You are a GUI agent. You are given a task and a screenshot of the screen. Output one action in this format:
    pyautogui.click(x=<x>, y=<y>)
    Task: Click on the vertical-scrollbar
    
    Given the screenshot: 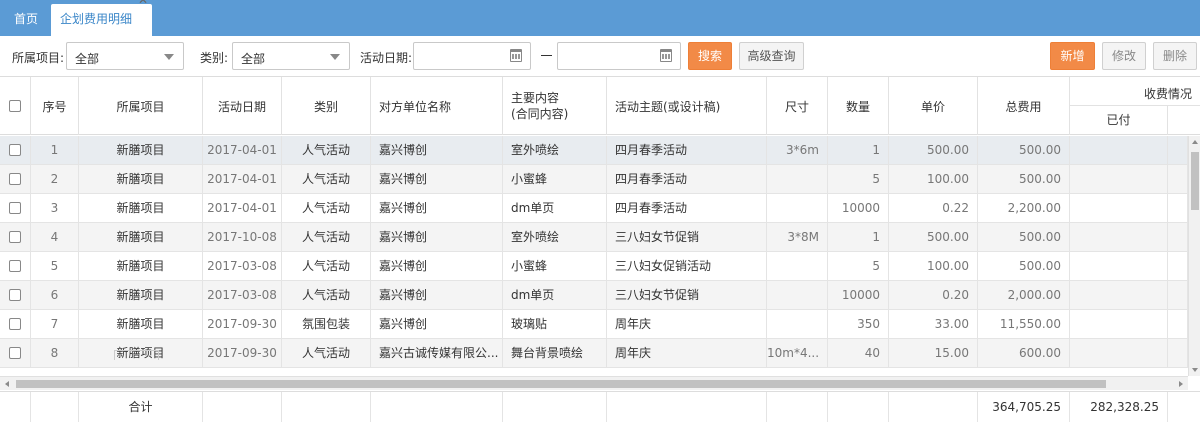 What is the action you would take?
    pyautogui.click(x=1194, y=256)
    